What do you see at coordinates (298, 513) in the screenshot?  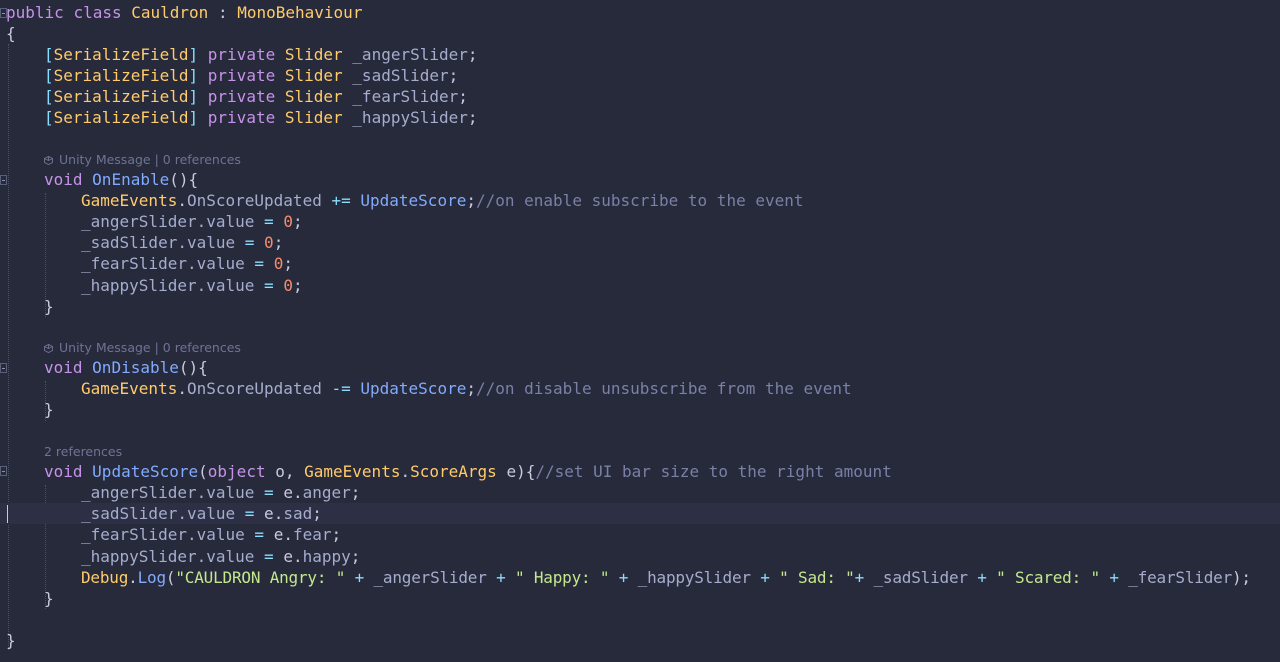 I see `member-name: sad` at bounding box center [298, 513].